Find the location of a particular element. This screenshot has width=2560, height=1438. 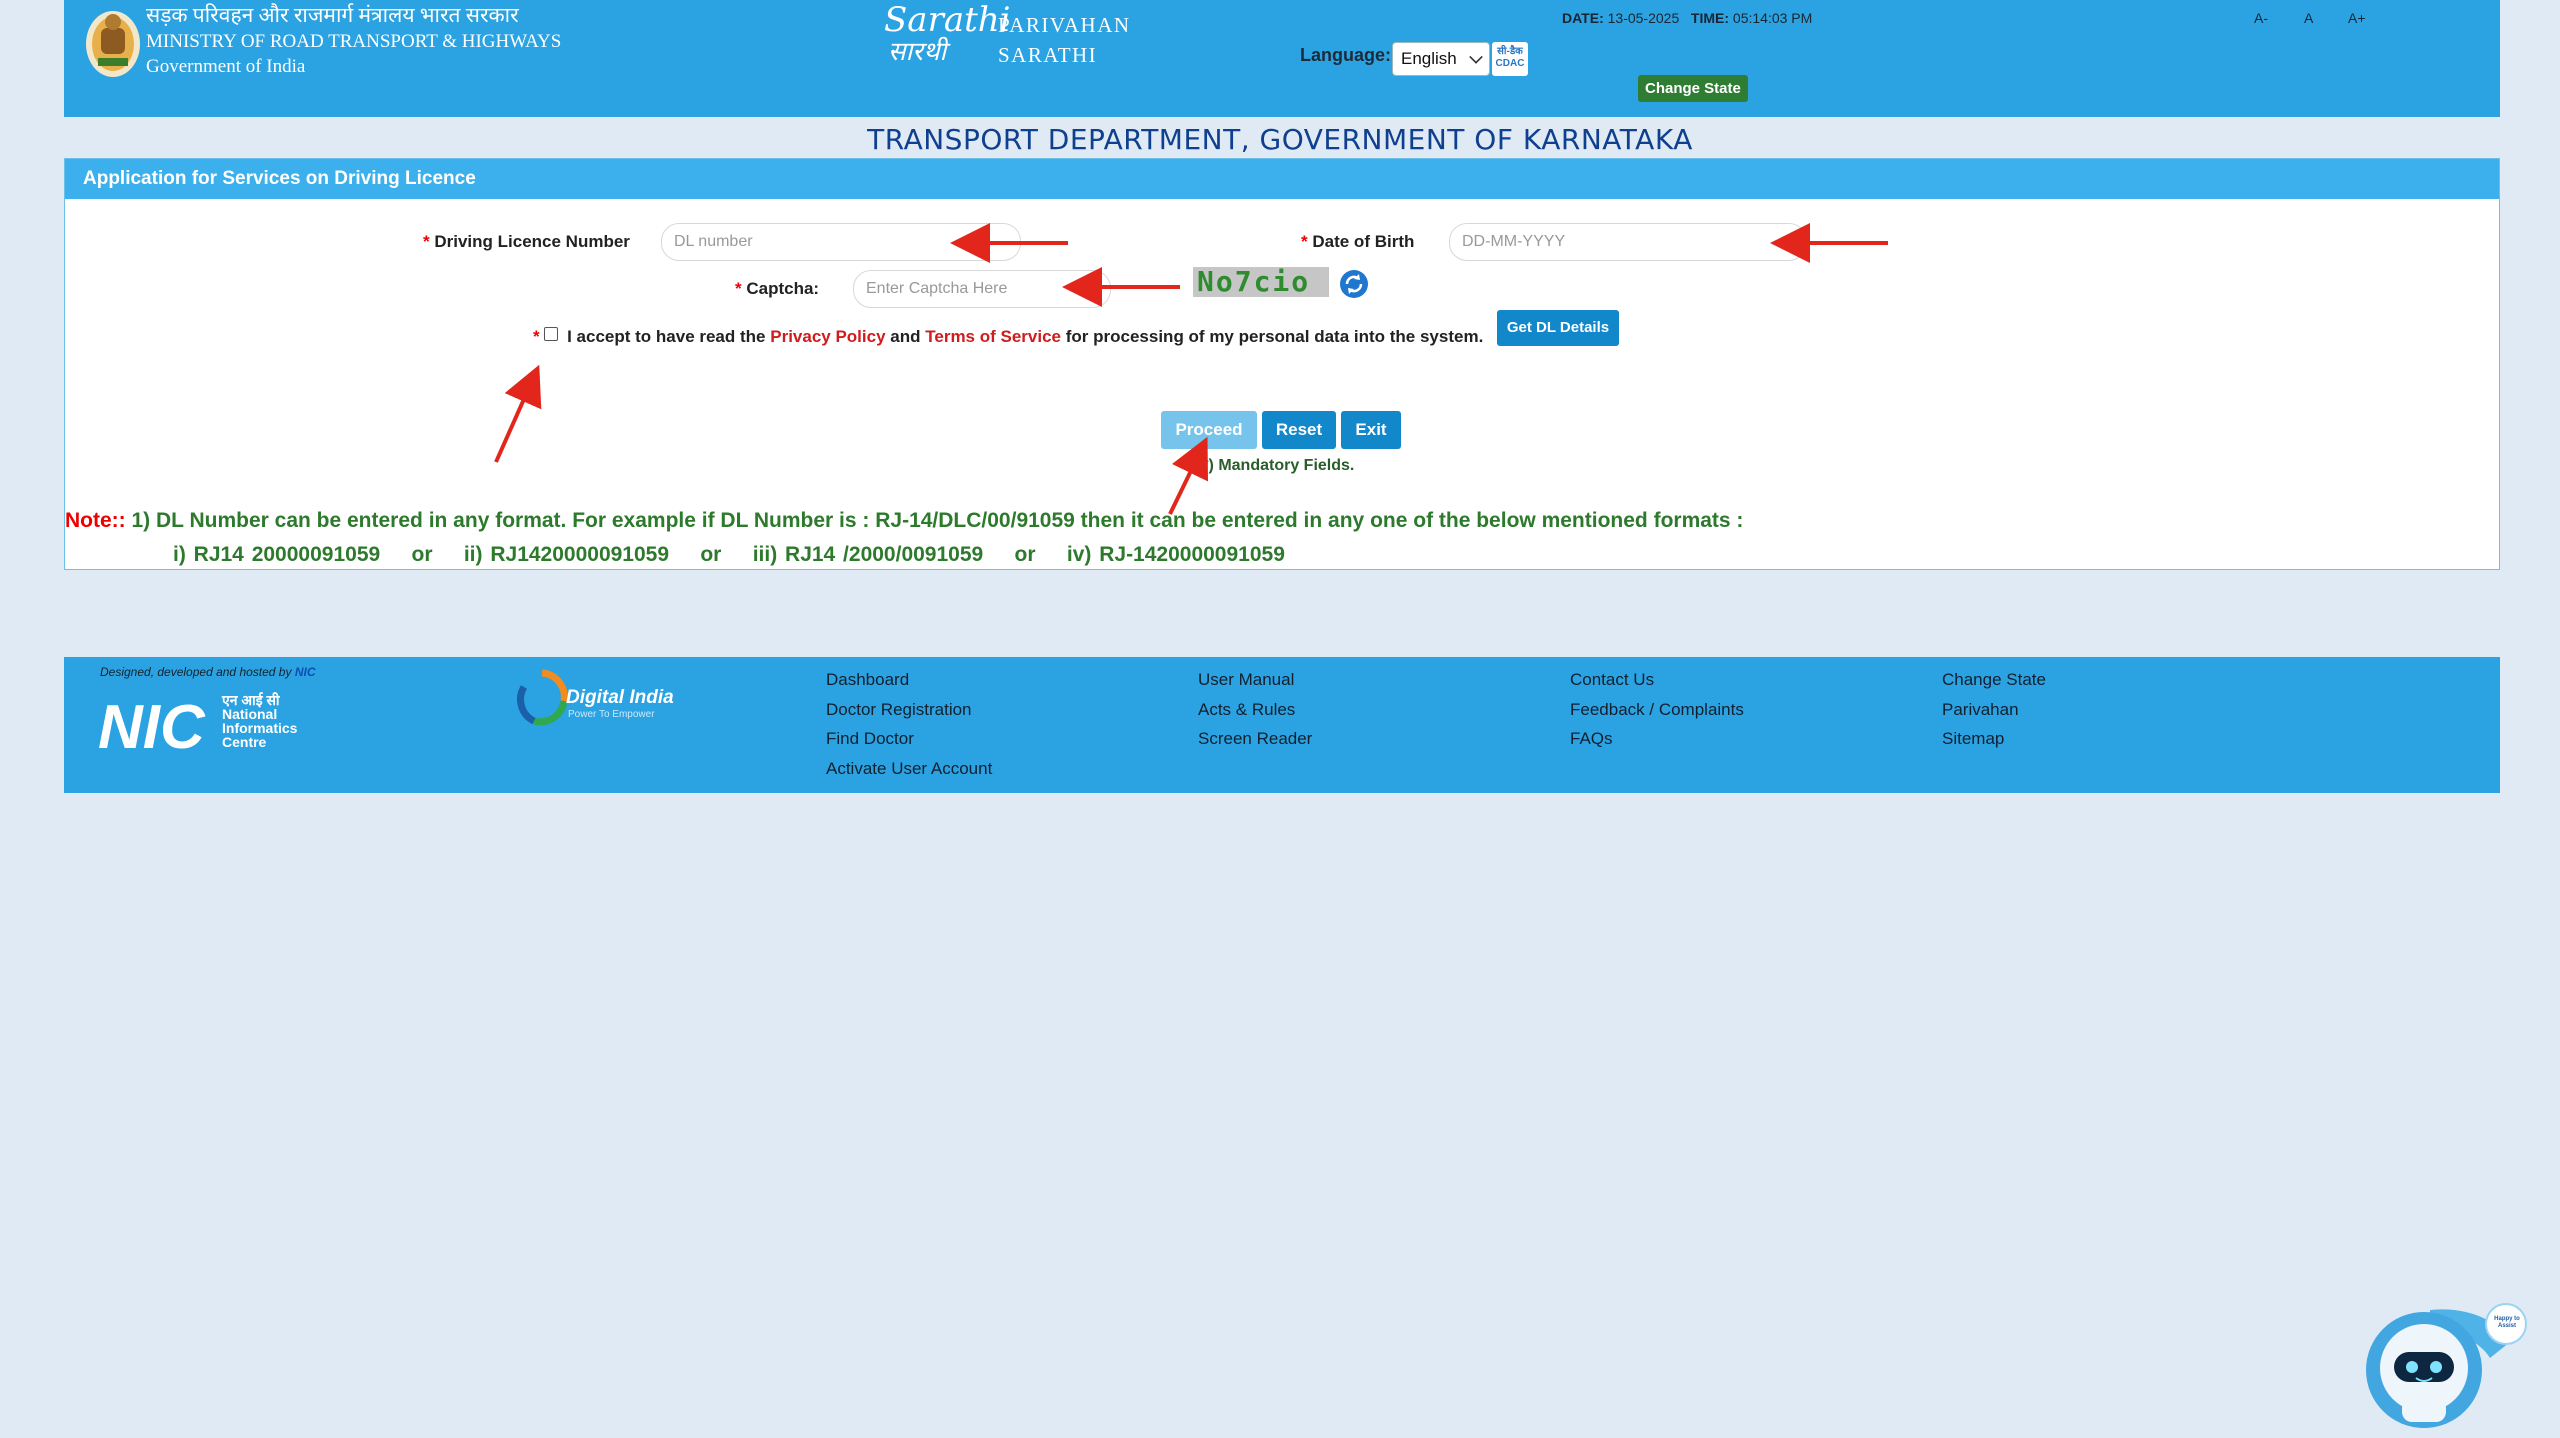

date-time: DATE: 13-05-2025 TIME: 05:14:03 PM is located at coordinates (1687, 18).